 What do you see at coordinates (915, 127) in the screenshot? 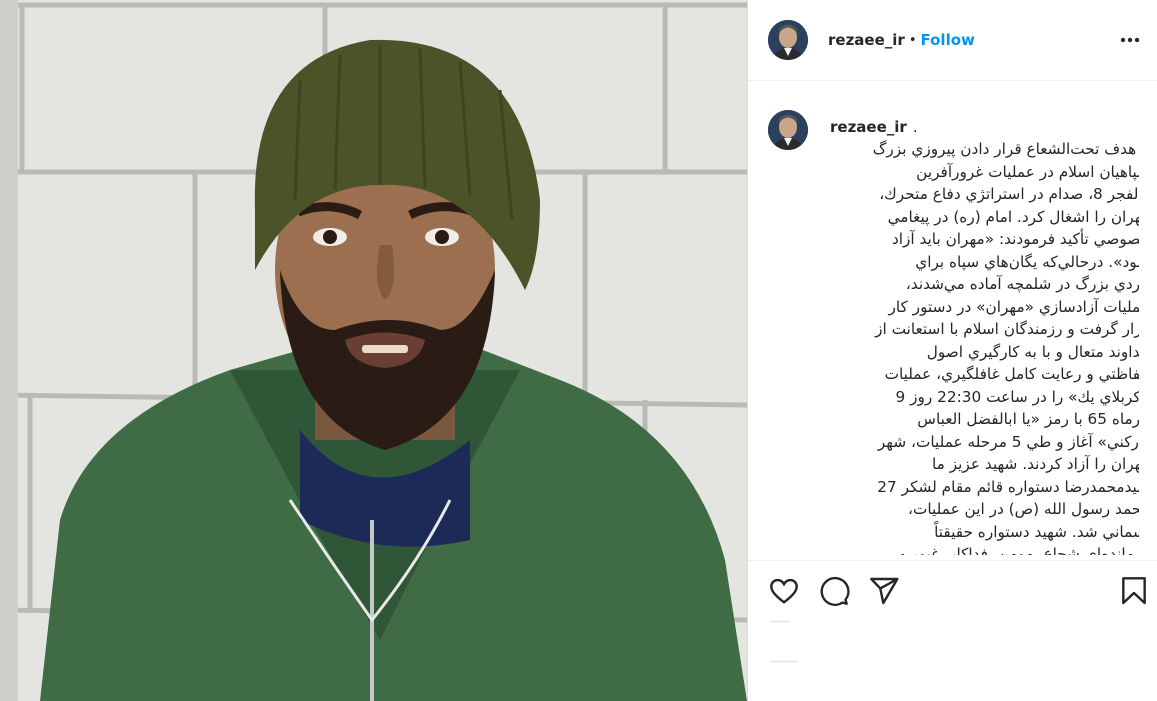
I see `caption-suffix: .` at bounding box center [915, 127].